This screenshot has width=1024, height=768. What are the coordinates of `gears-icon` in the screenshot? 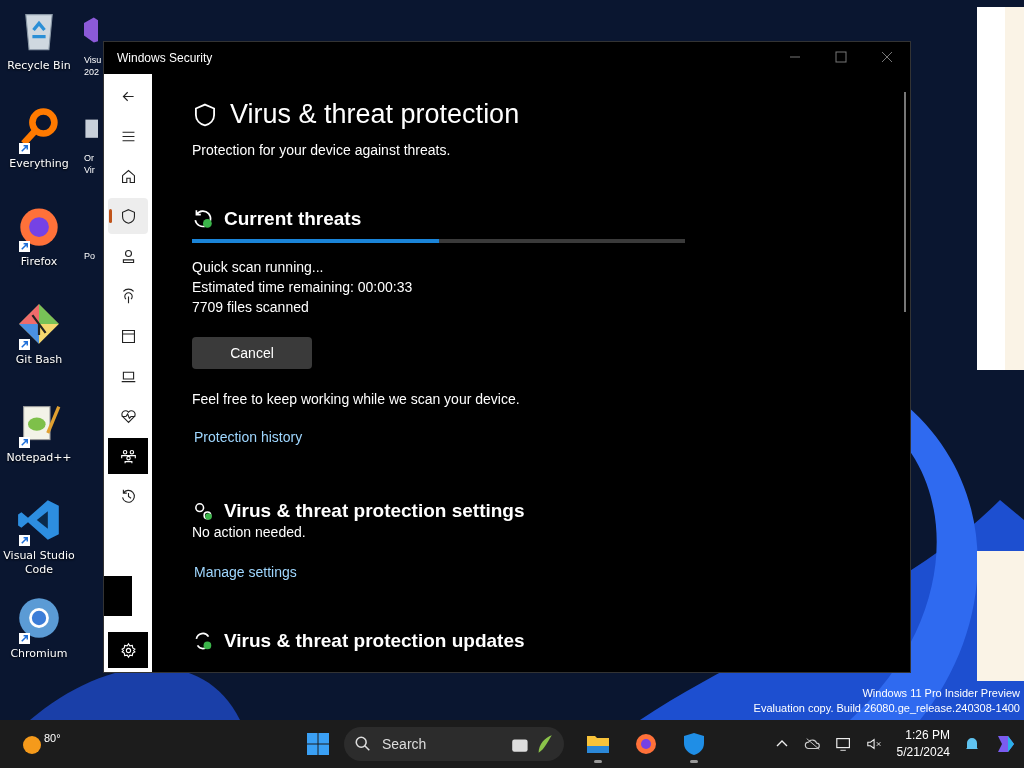 It's located at (203, 511).